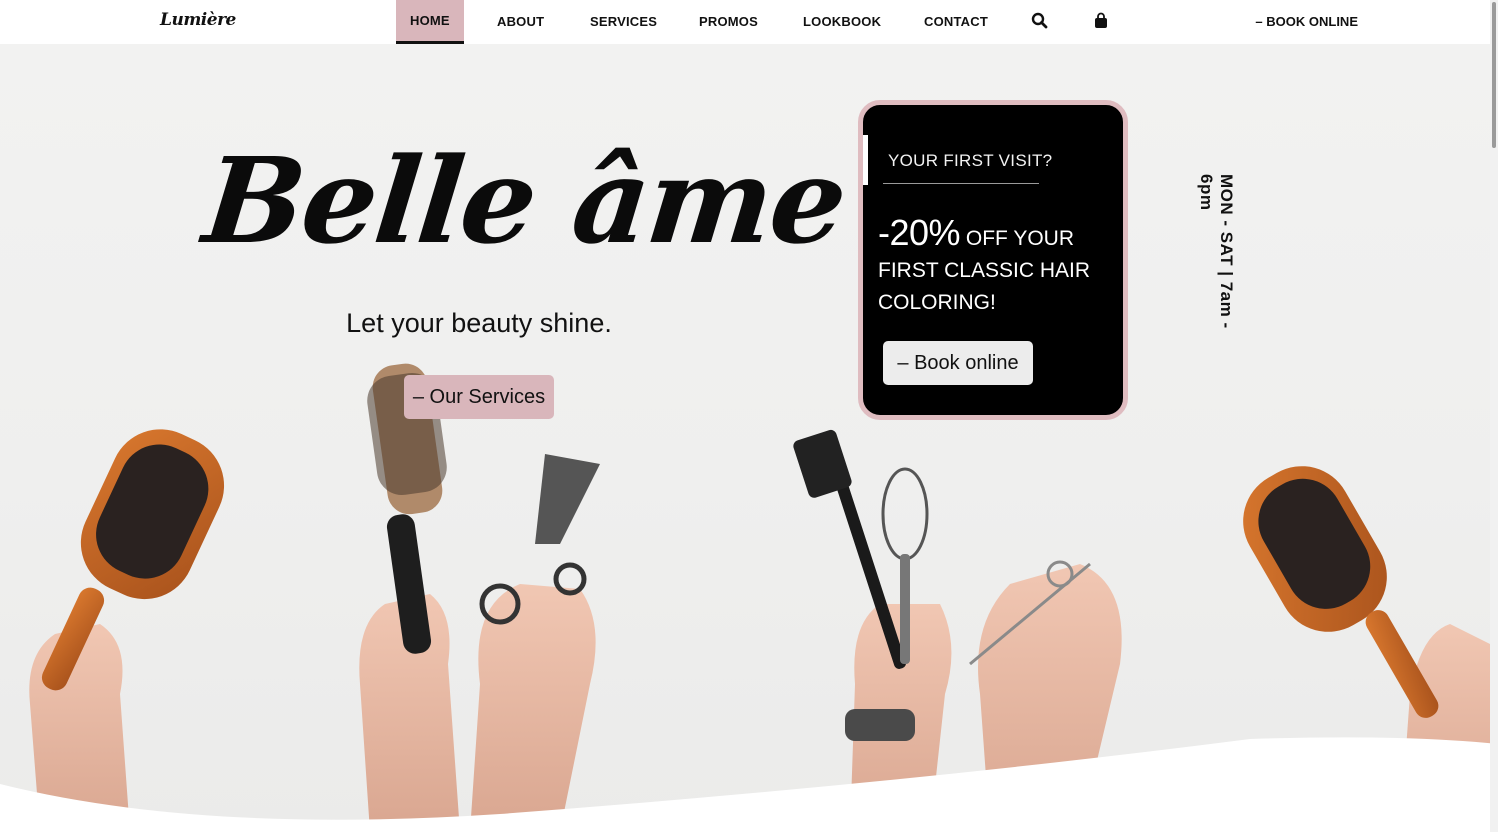 Image resolution: width=1498 pixels, height=832 pixels. Describe the element at coordinates (479, 397) in the screenshot. I see `our-services-button: – Our Services` at that location.